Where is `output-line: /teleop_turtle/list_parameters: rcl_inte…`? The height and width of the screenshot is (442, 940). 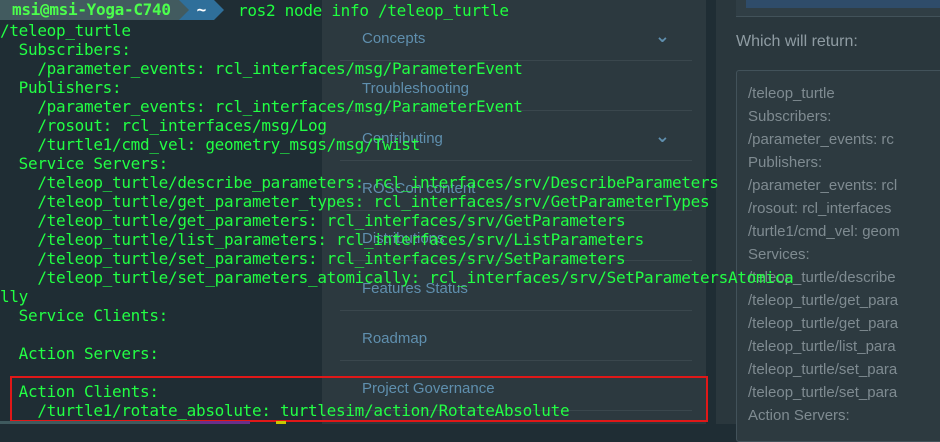
output-line: /teleop_turtle/list_parameters: rcl_inte… is located at coordinates (322, 239).